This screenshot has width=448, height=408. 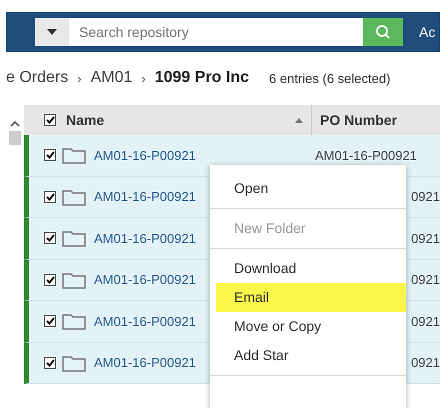 What do you see at coordinates (366, 155) in the screenshot?
I see `po-number: AM01-16-P00921` at bounding box center [366, 155].